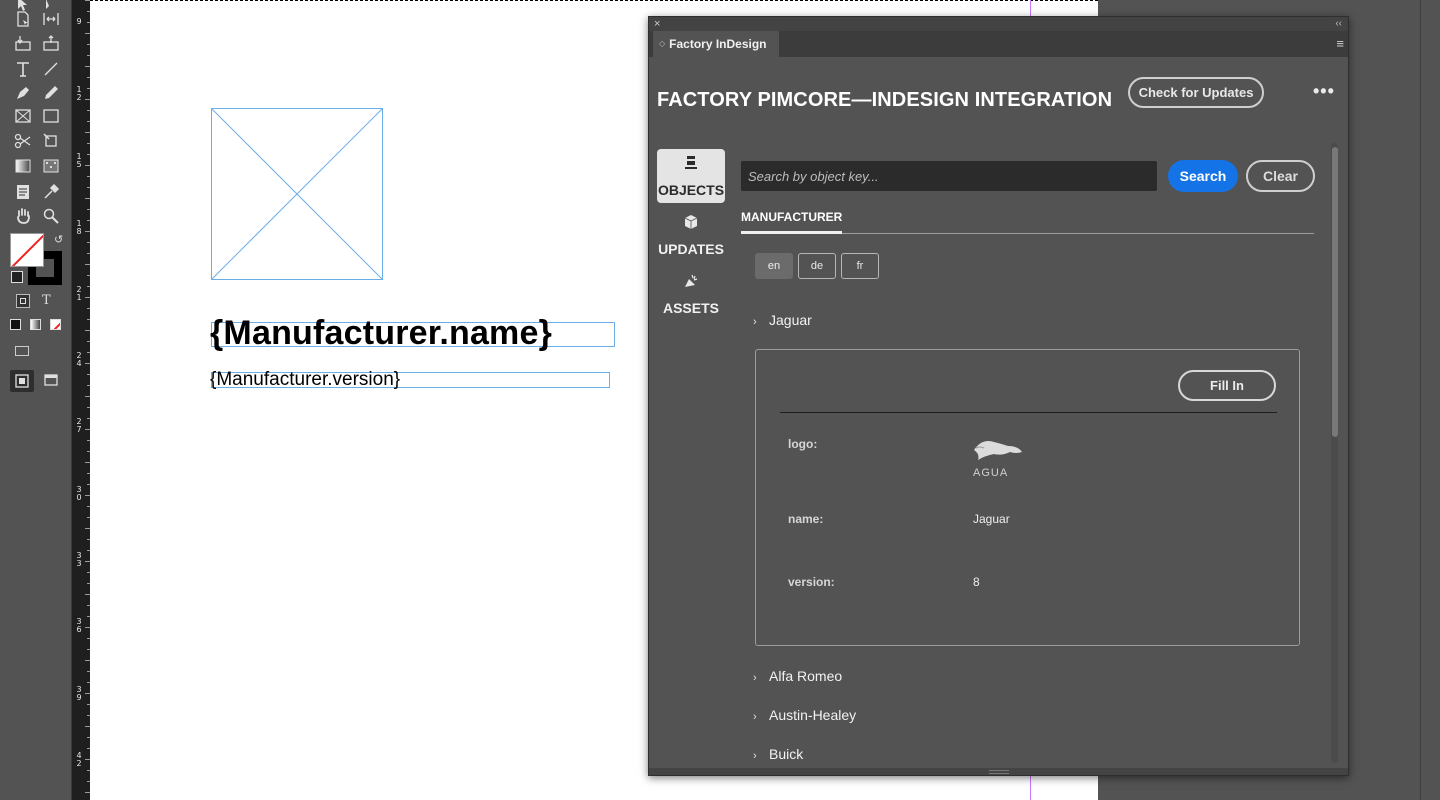 The image size is (1440, 800). I want to click on ruler-label: 30, so click(79, 493).